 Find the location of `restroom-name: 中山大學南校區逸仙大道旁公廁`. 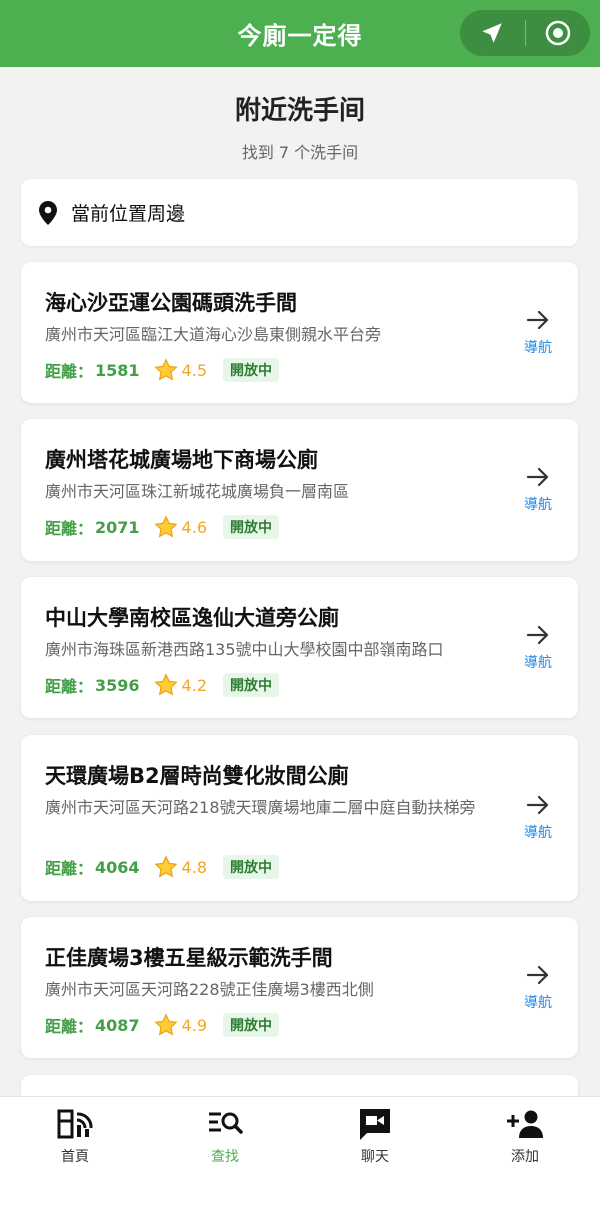

restroom-name: 中山大學南校區逸仙大道旁公廁 is located at coordinates (192, 618).